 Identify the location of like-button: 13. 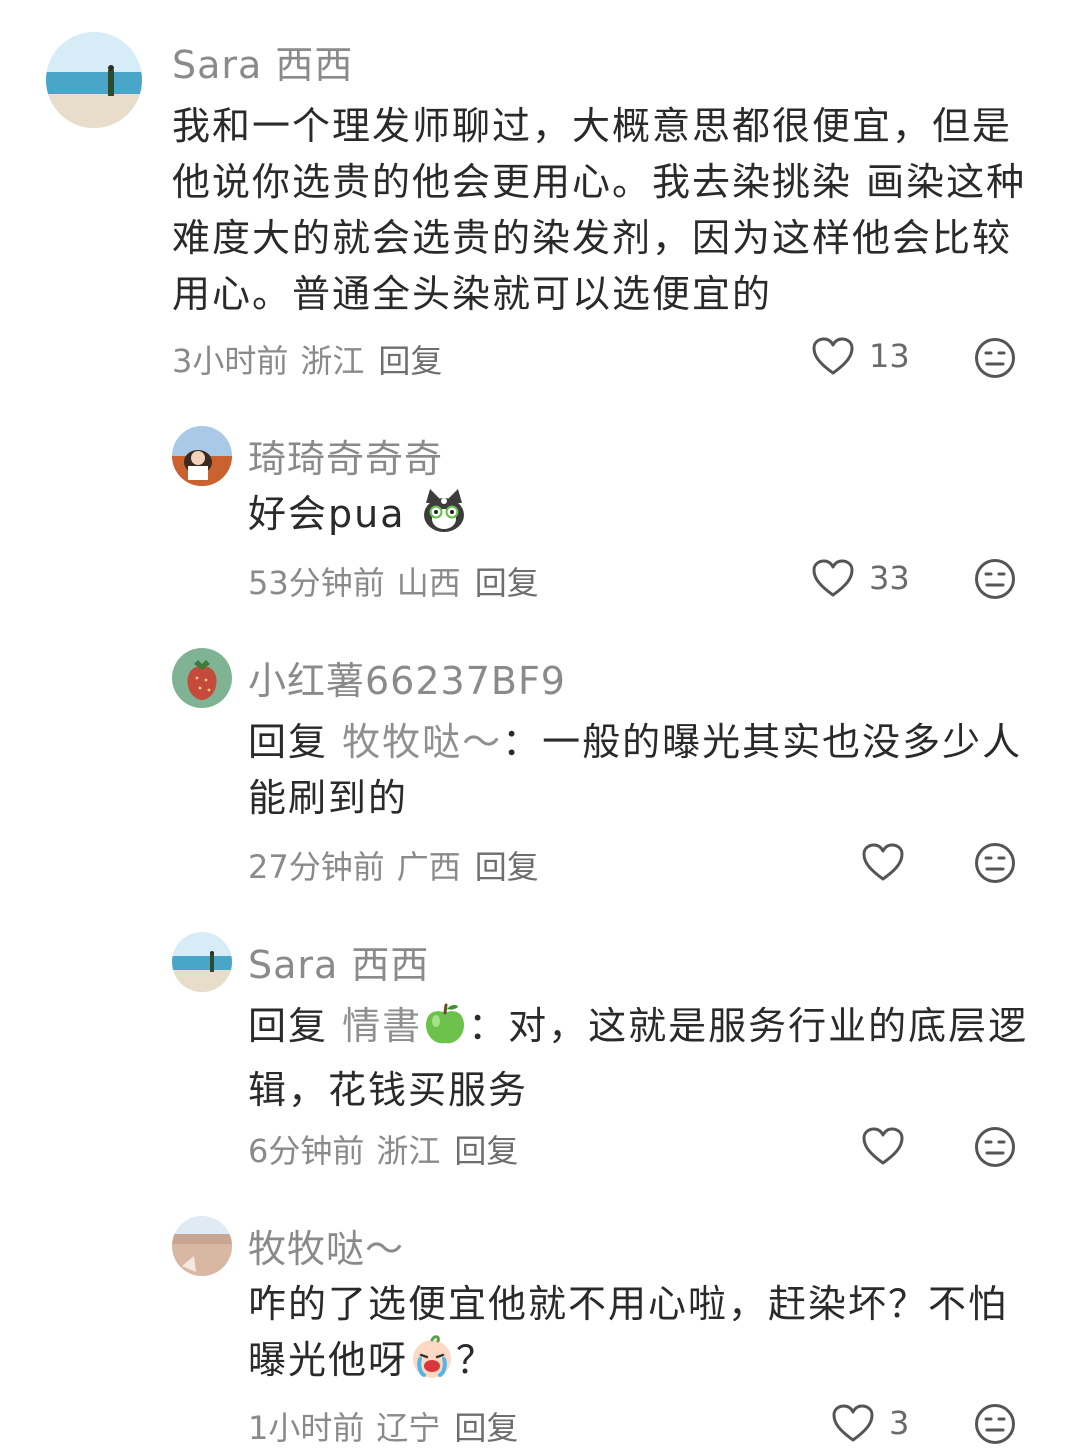
(860, 356).